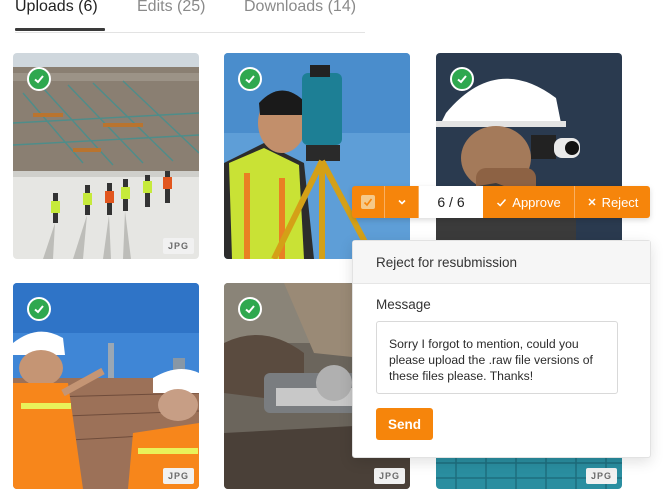 The image size is (663, 495). I want to click on reject-panel-title: Reject for resubmission, so click(501, 262).